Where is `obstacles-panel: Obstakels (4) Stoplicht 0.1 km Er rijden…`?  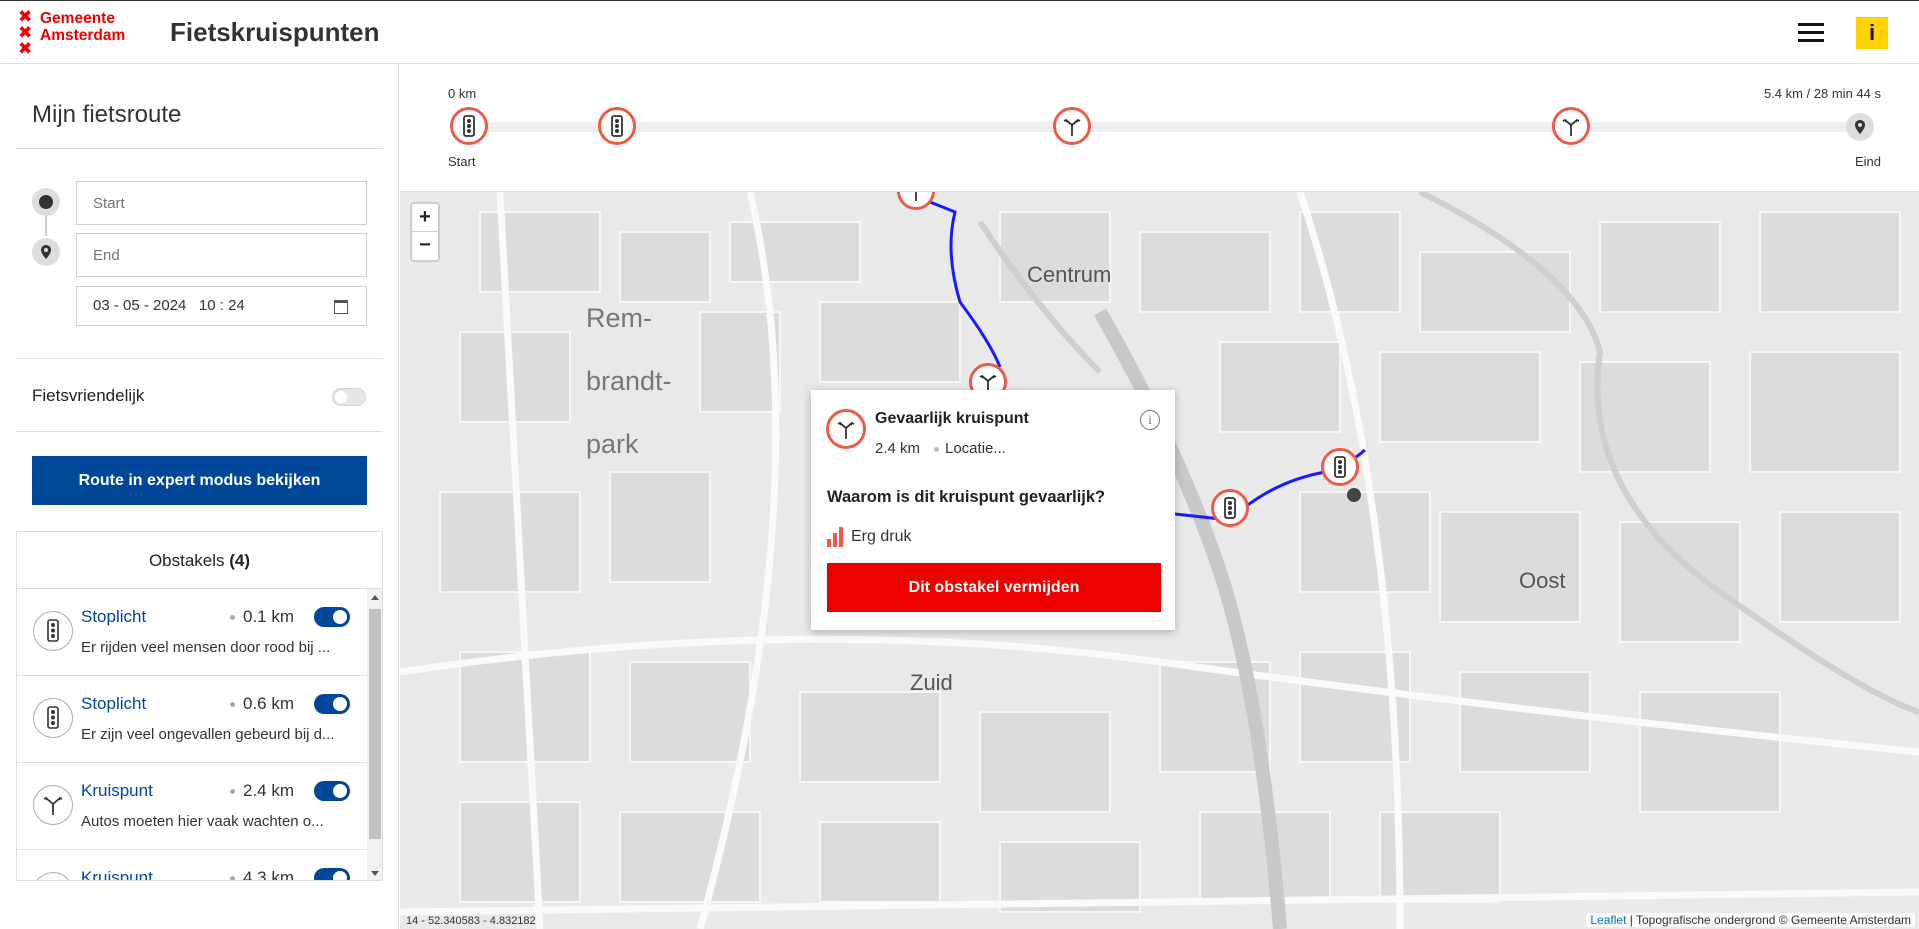 obstacles-panel: Obstakels (4) Stoplicht 0.1 km Er rijden… is located at coordinates (199, 706).